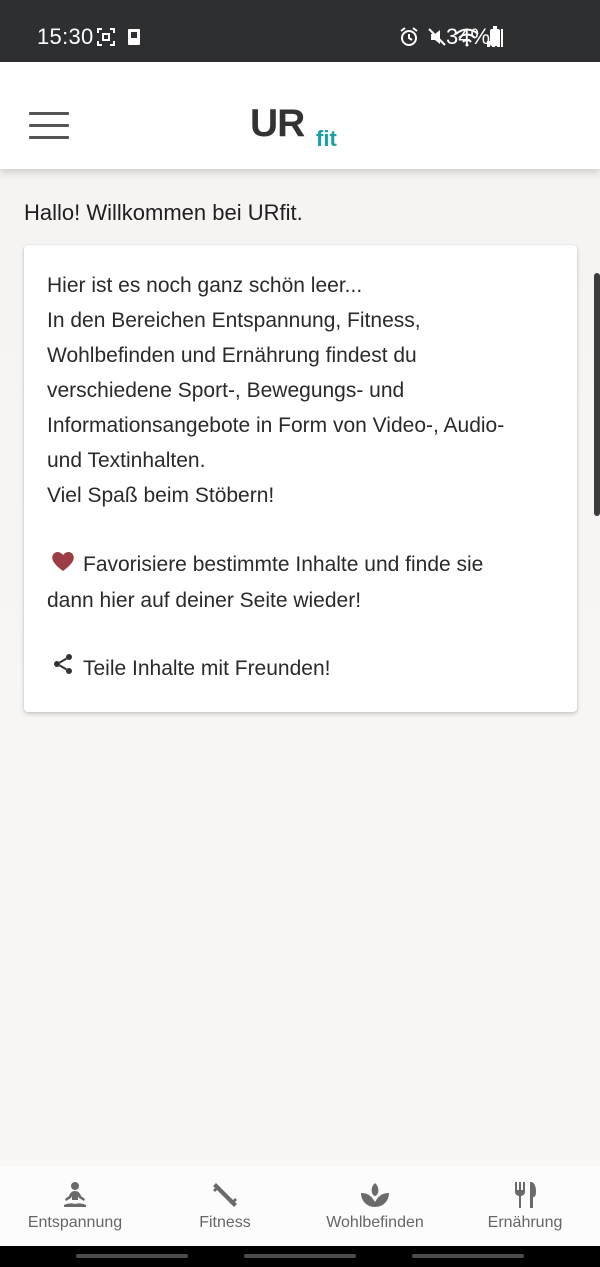 This screenshot has width=600, height=1267. What do you see at coordinates (204, 600) in the screenshot?
I see `favorite-text-line-2: dann hier auf deiner Seite wieder!` at bounding box center [204, 600].